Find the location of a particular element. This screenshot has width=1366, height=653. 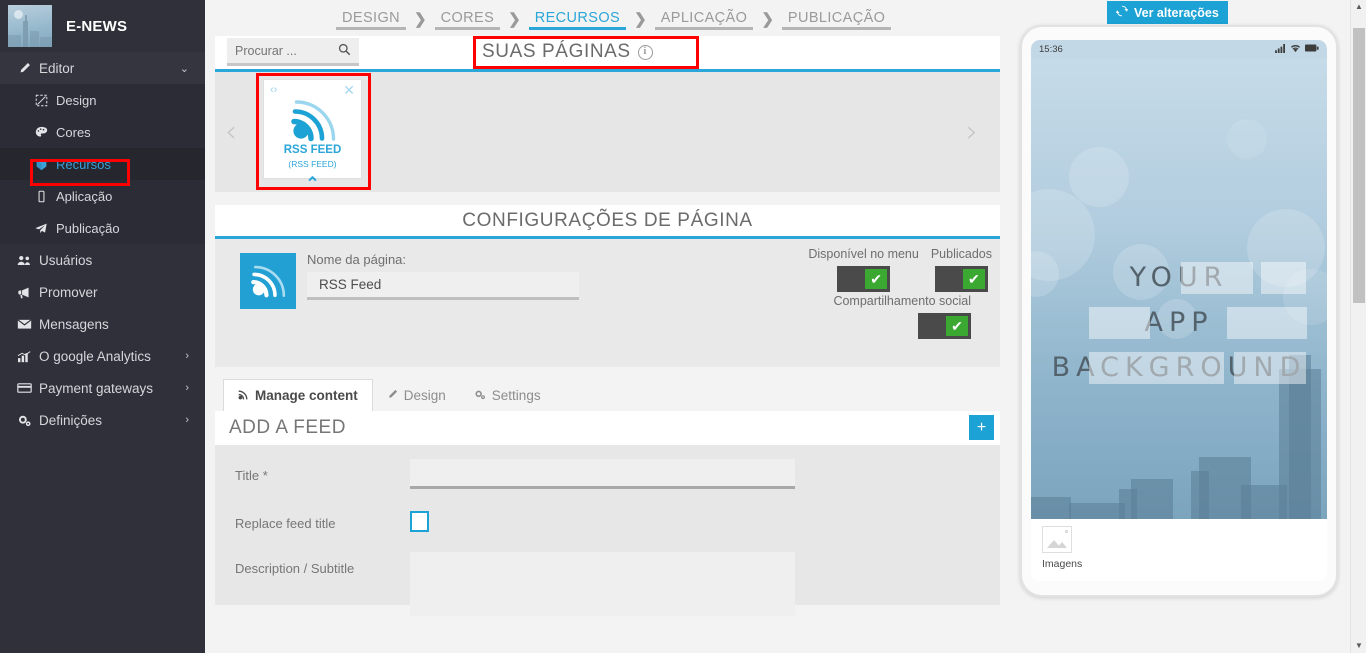

sidebar-item-promover: Promover is located at coordinates (102, 292).